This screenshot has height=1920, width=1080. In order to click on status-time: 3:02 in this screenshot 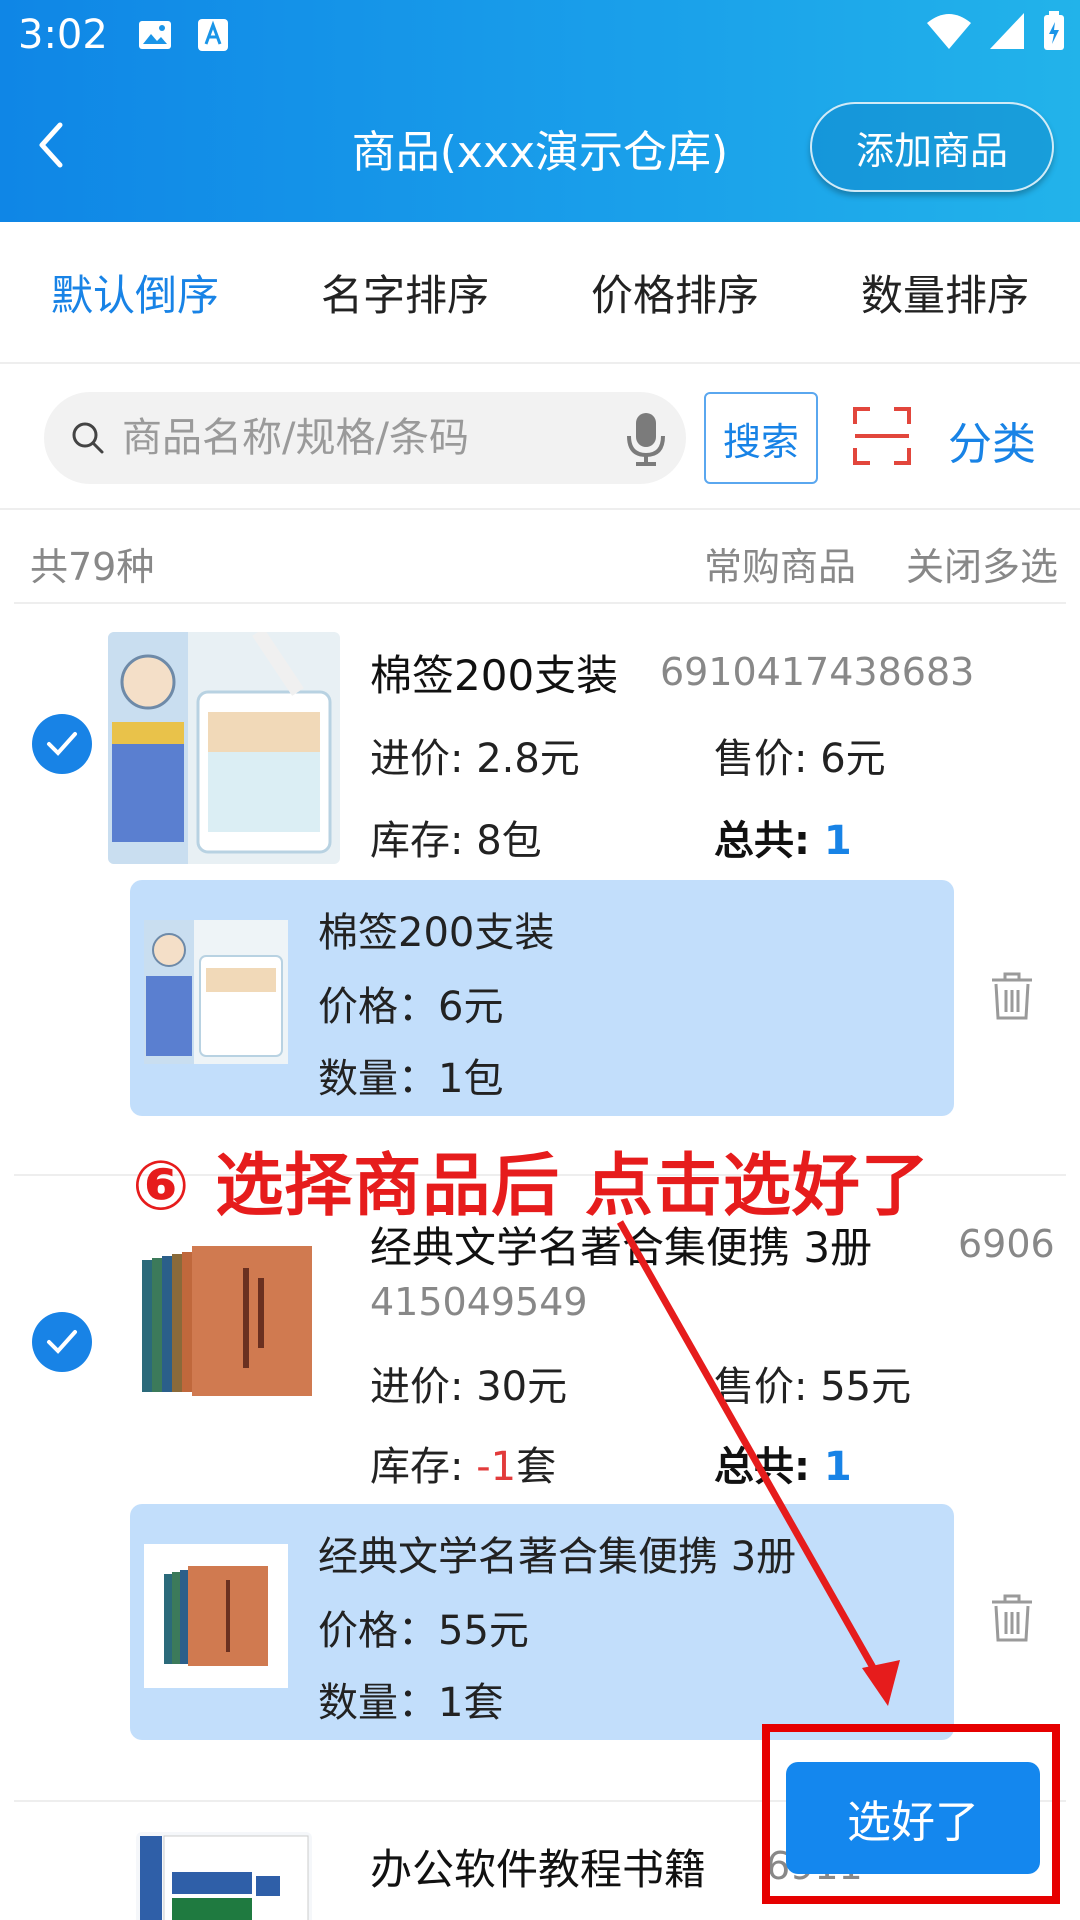, I will do `click(63, 35)`.